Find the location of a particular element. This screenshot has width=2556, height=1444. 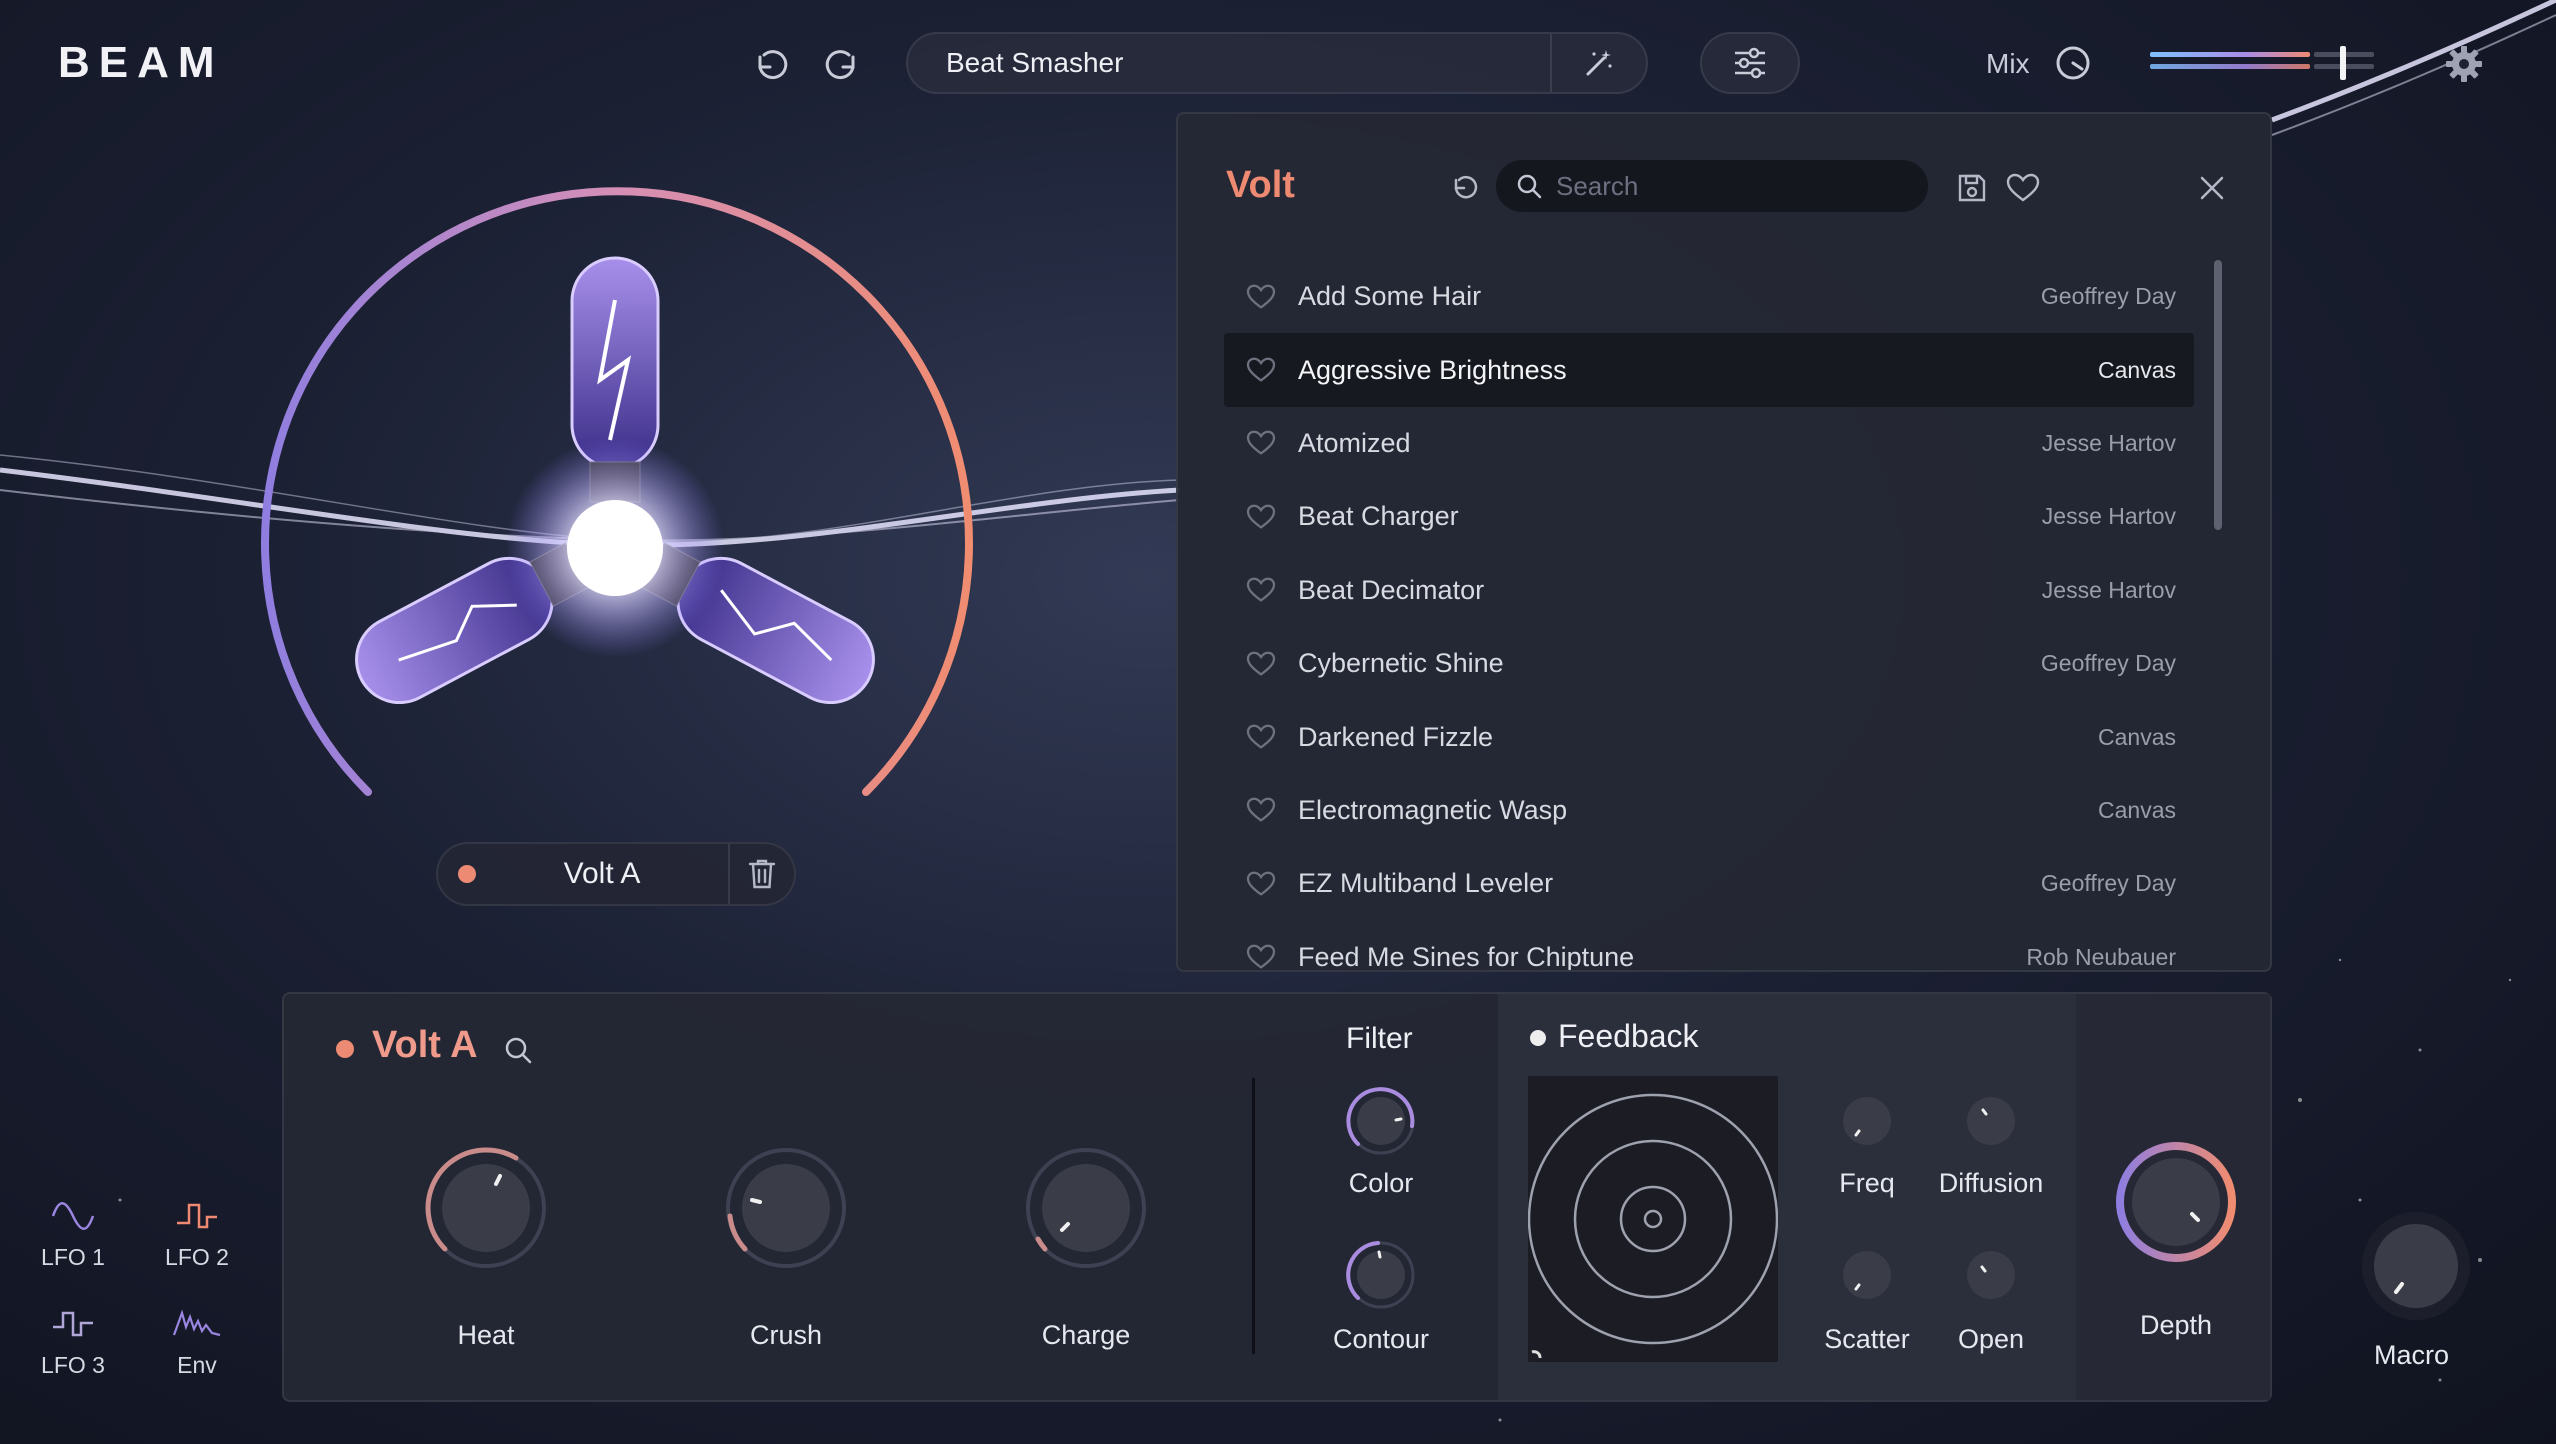

save-preset-button is located at coordinates (1972, 188).